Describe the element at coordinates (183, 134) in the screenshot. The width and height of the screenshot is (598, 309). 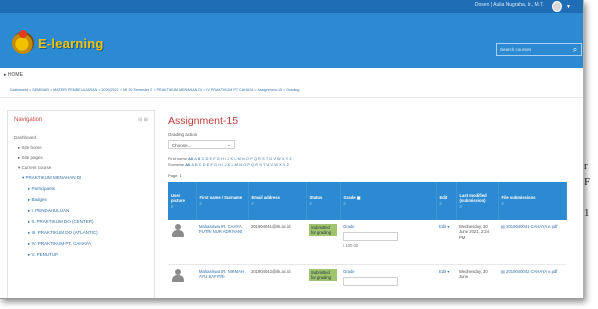
I see `grading-action-label: Grading action` at that location.